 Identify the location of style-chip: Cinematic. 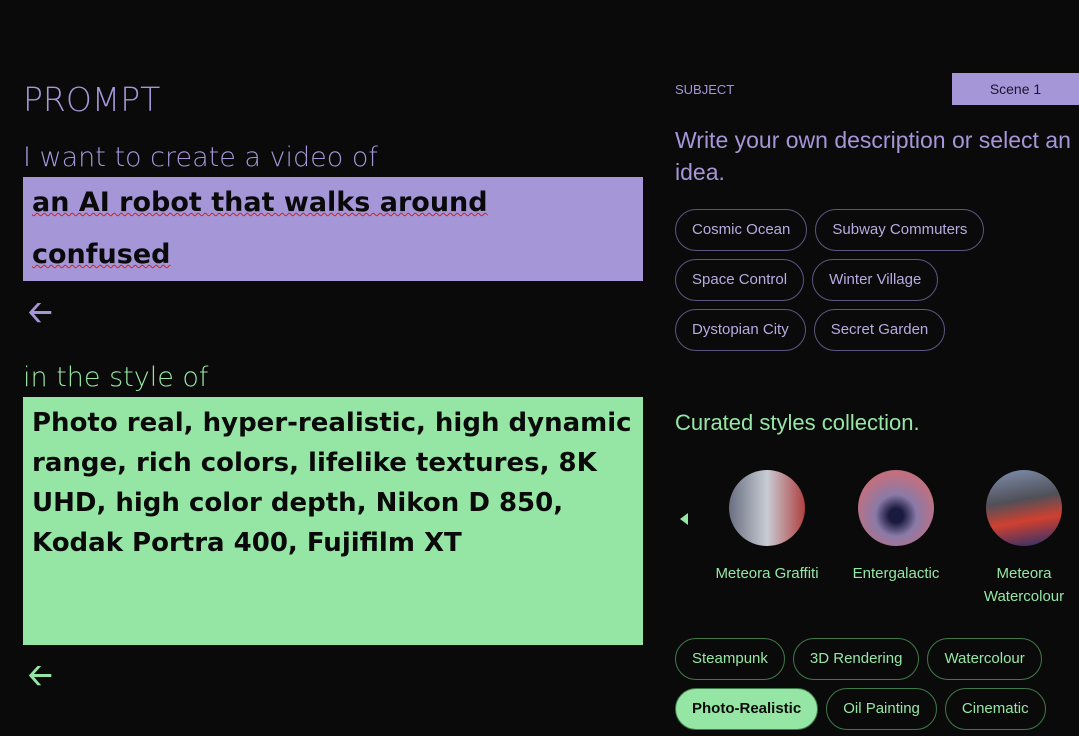
(995, 709).